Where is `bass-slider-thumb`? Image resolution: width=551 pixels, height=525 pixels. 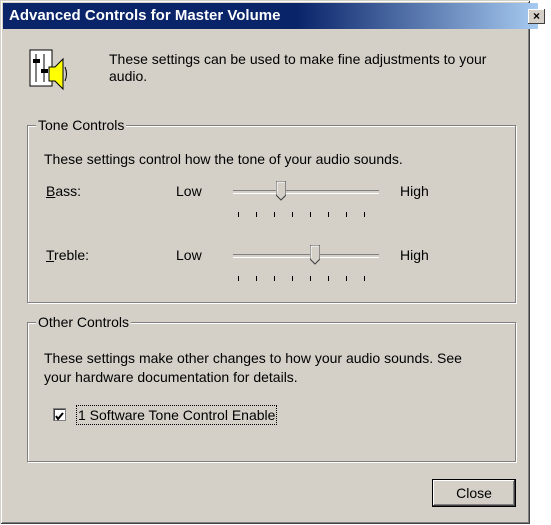
bass-slider-thumb is located at coordinates (281, 191).